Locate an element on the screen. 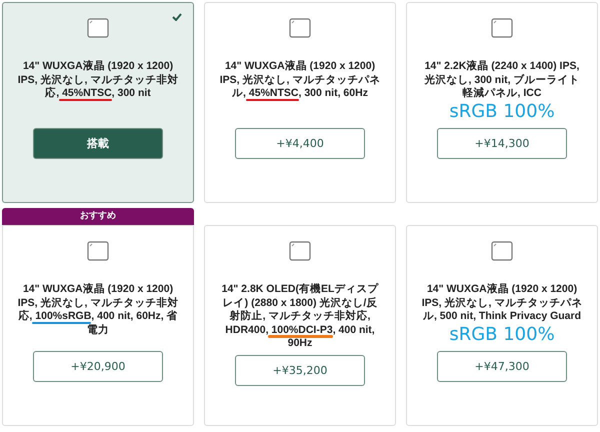 The width and height of the screenshot is (600, 432). select-button: 搭載 is located at coordinates (98, 143).